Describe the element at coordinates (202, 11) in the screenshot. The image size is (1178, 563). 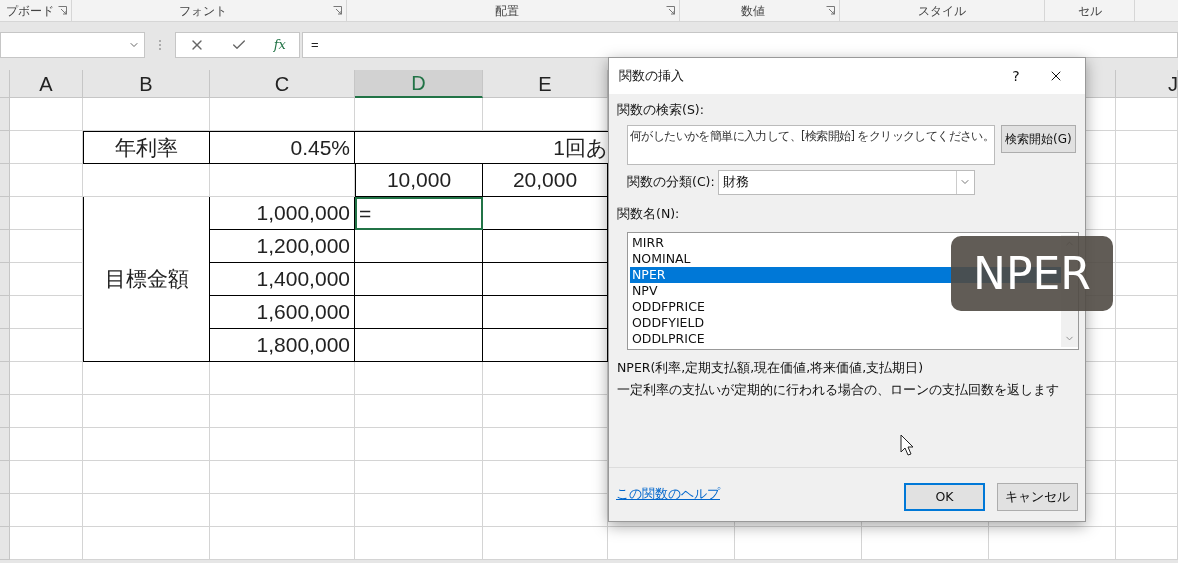
I see `ribbon-group-label: フォント` at that location.